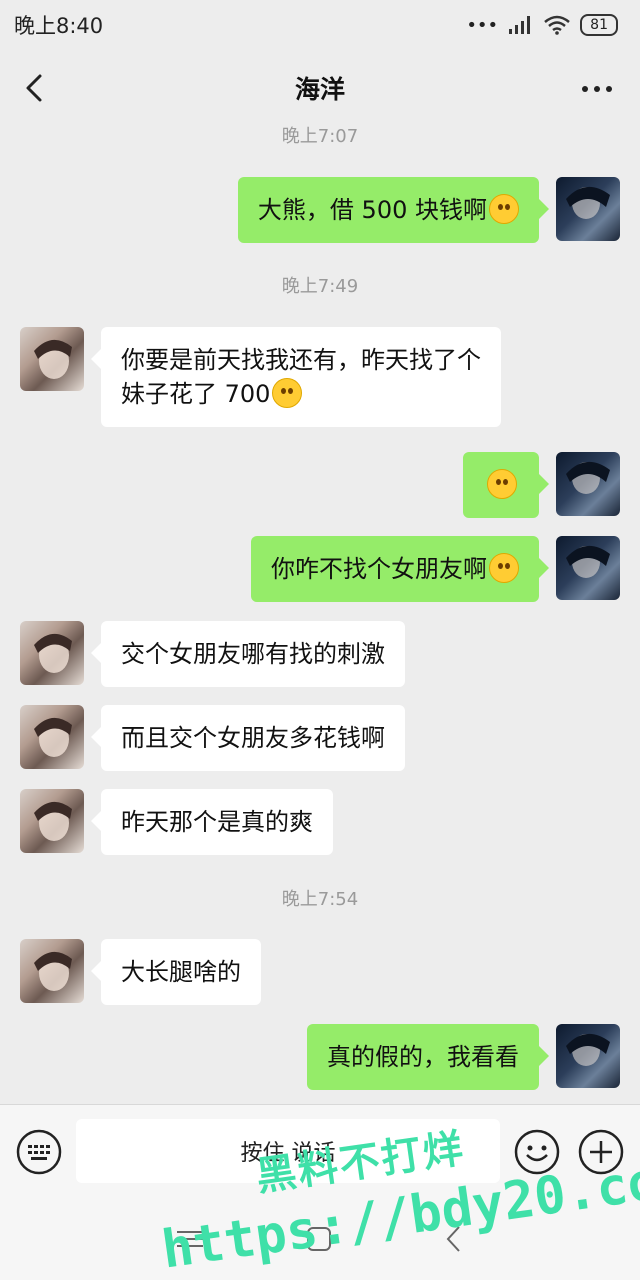 The height and width of the screenshot is (1280, 640). I want to click on message-bubble: 真的假的，我看看, so click(428, 1057).